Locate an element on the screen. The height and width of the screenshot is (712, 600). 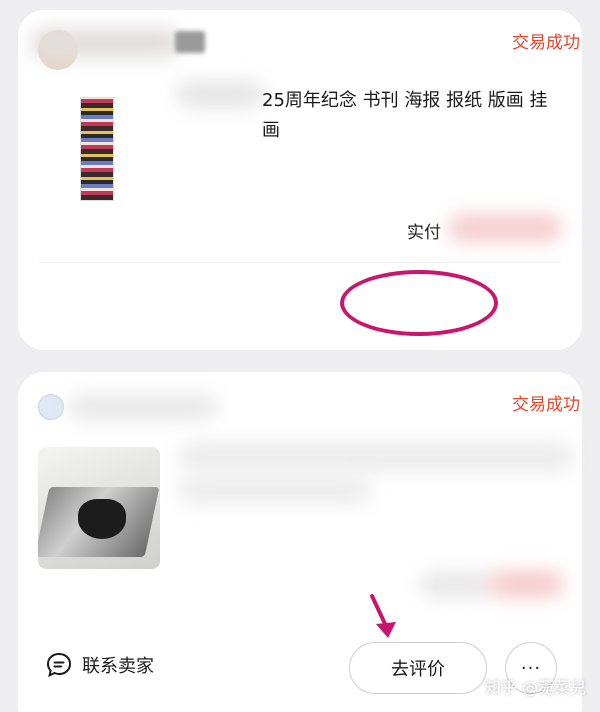
chat-bubble-icon is located at coordinates (59, 665).